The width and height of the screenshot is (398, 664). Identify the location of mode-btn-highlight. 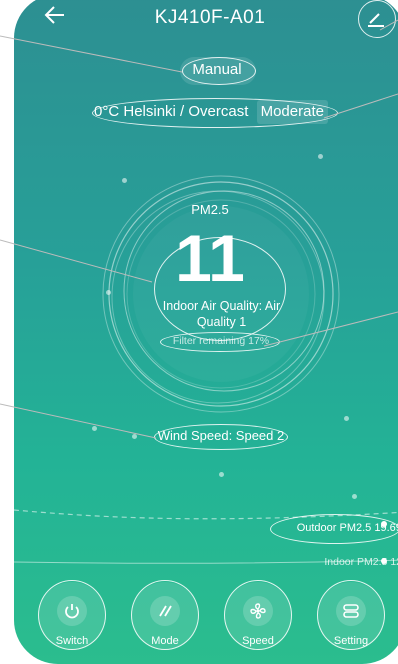
(165, 615).